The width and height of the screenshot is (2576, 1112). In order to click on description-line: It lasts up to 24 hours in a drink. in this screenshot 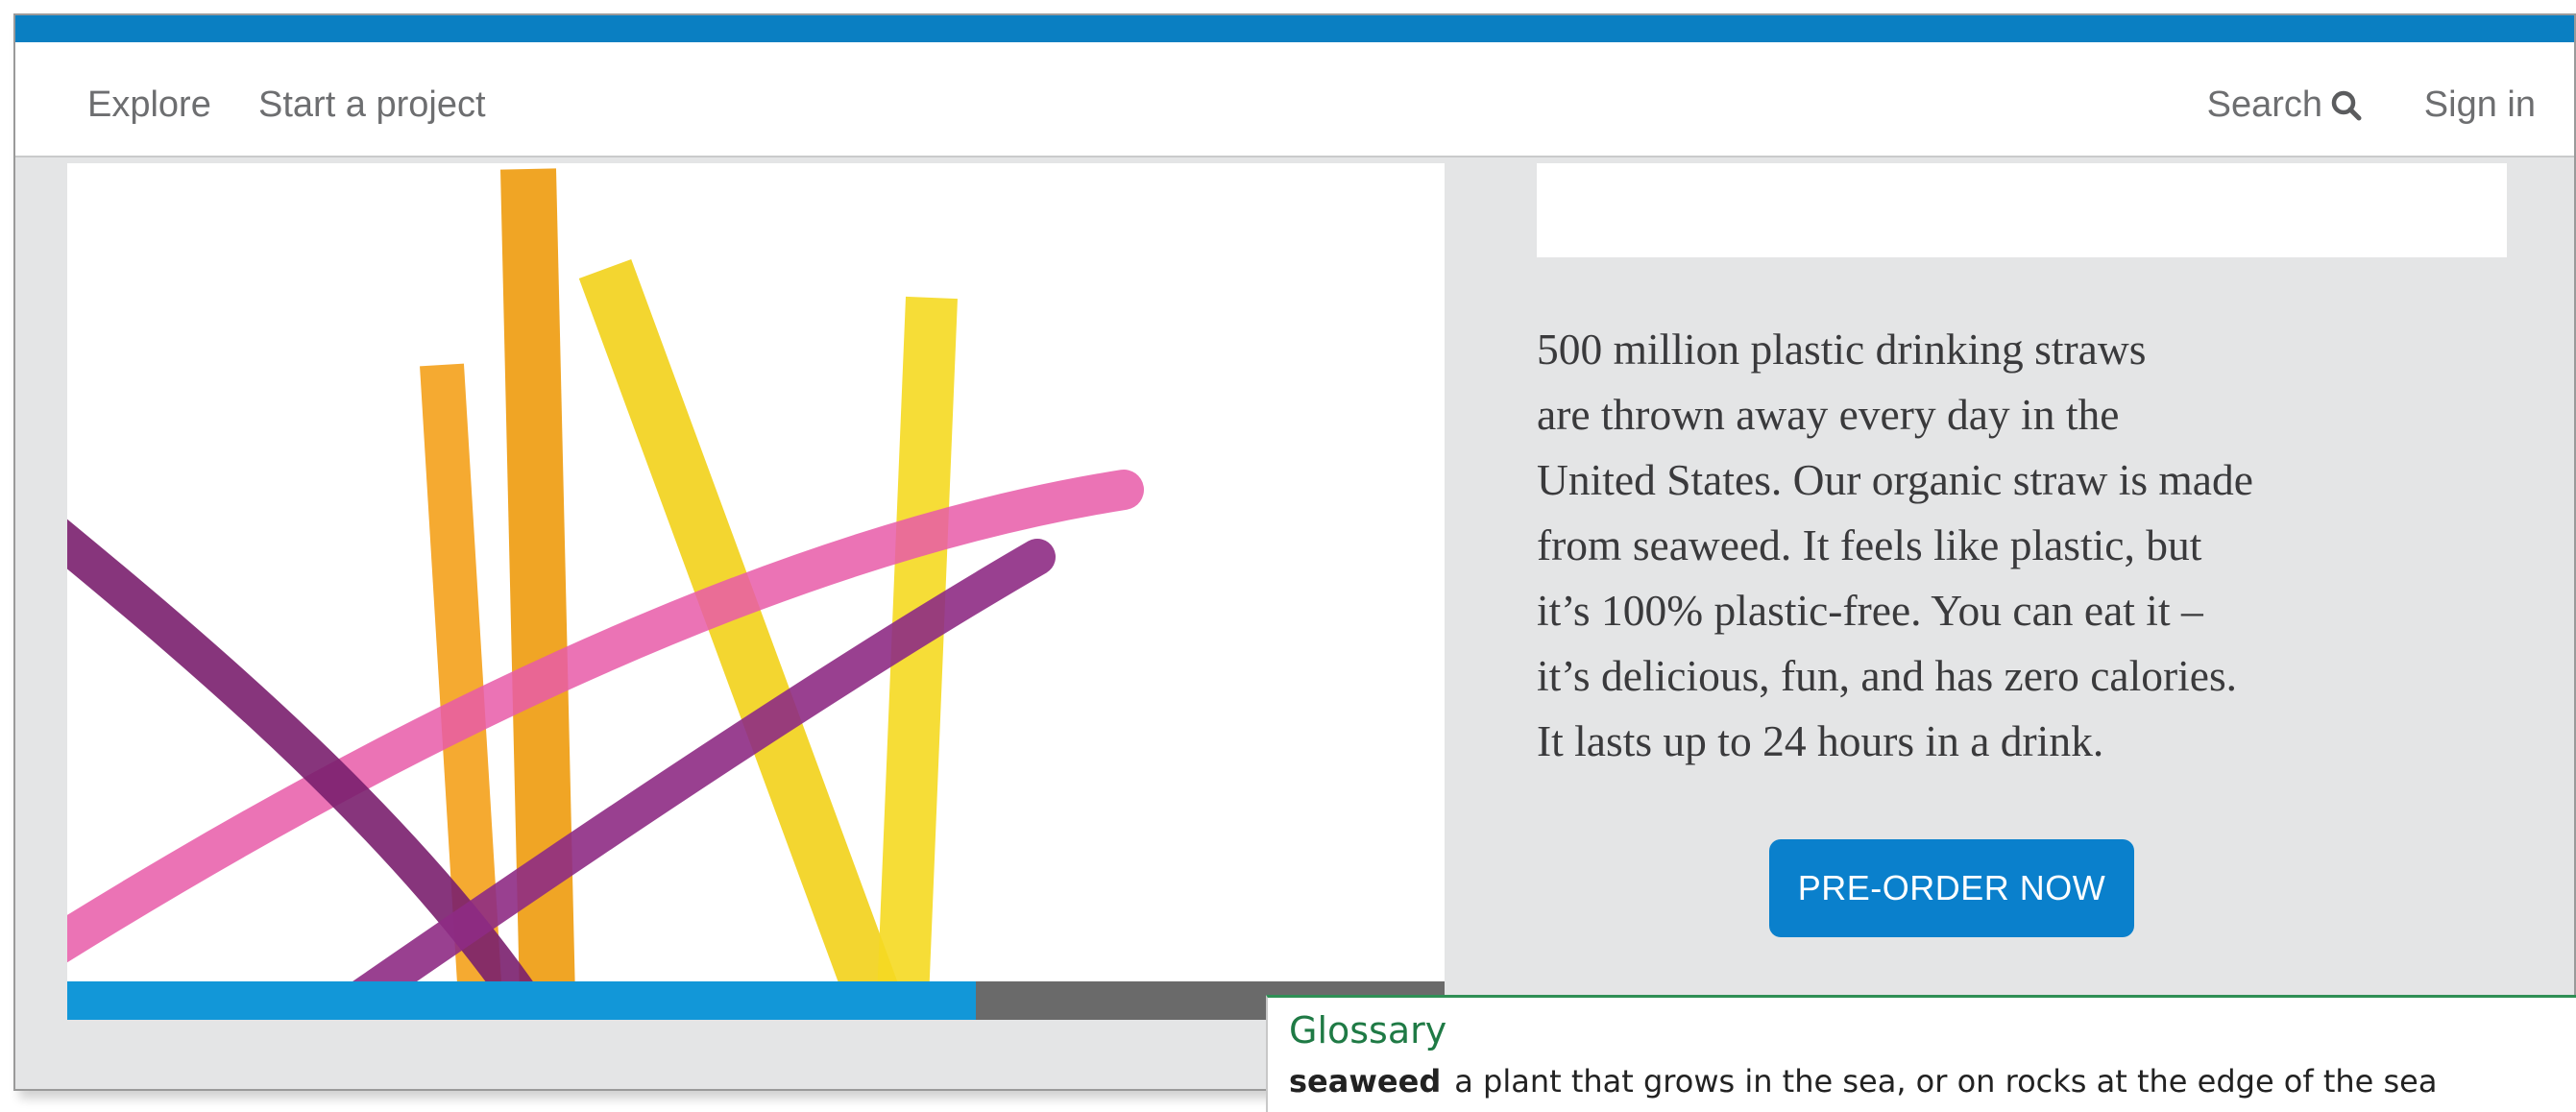, I will do `click(1820, 740)`.